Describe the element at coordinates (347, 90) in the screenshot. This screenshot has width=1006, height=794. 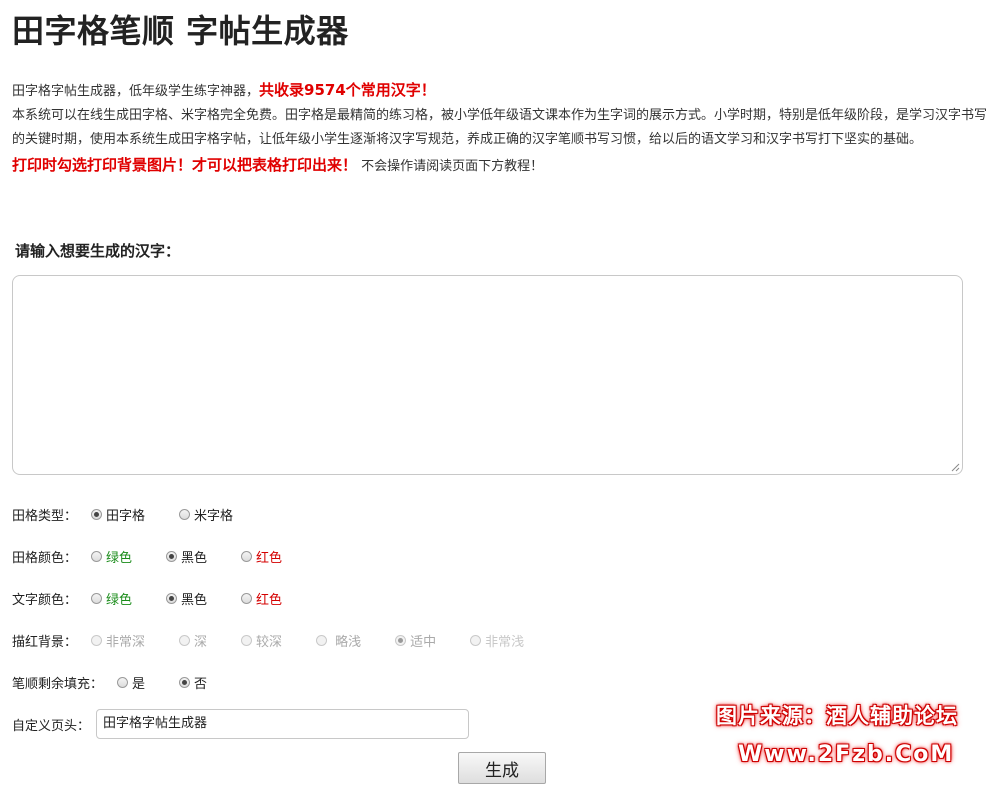
I see `intro-highlight: 共收录9574个常用汉字！` at that location.